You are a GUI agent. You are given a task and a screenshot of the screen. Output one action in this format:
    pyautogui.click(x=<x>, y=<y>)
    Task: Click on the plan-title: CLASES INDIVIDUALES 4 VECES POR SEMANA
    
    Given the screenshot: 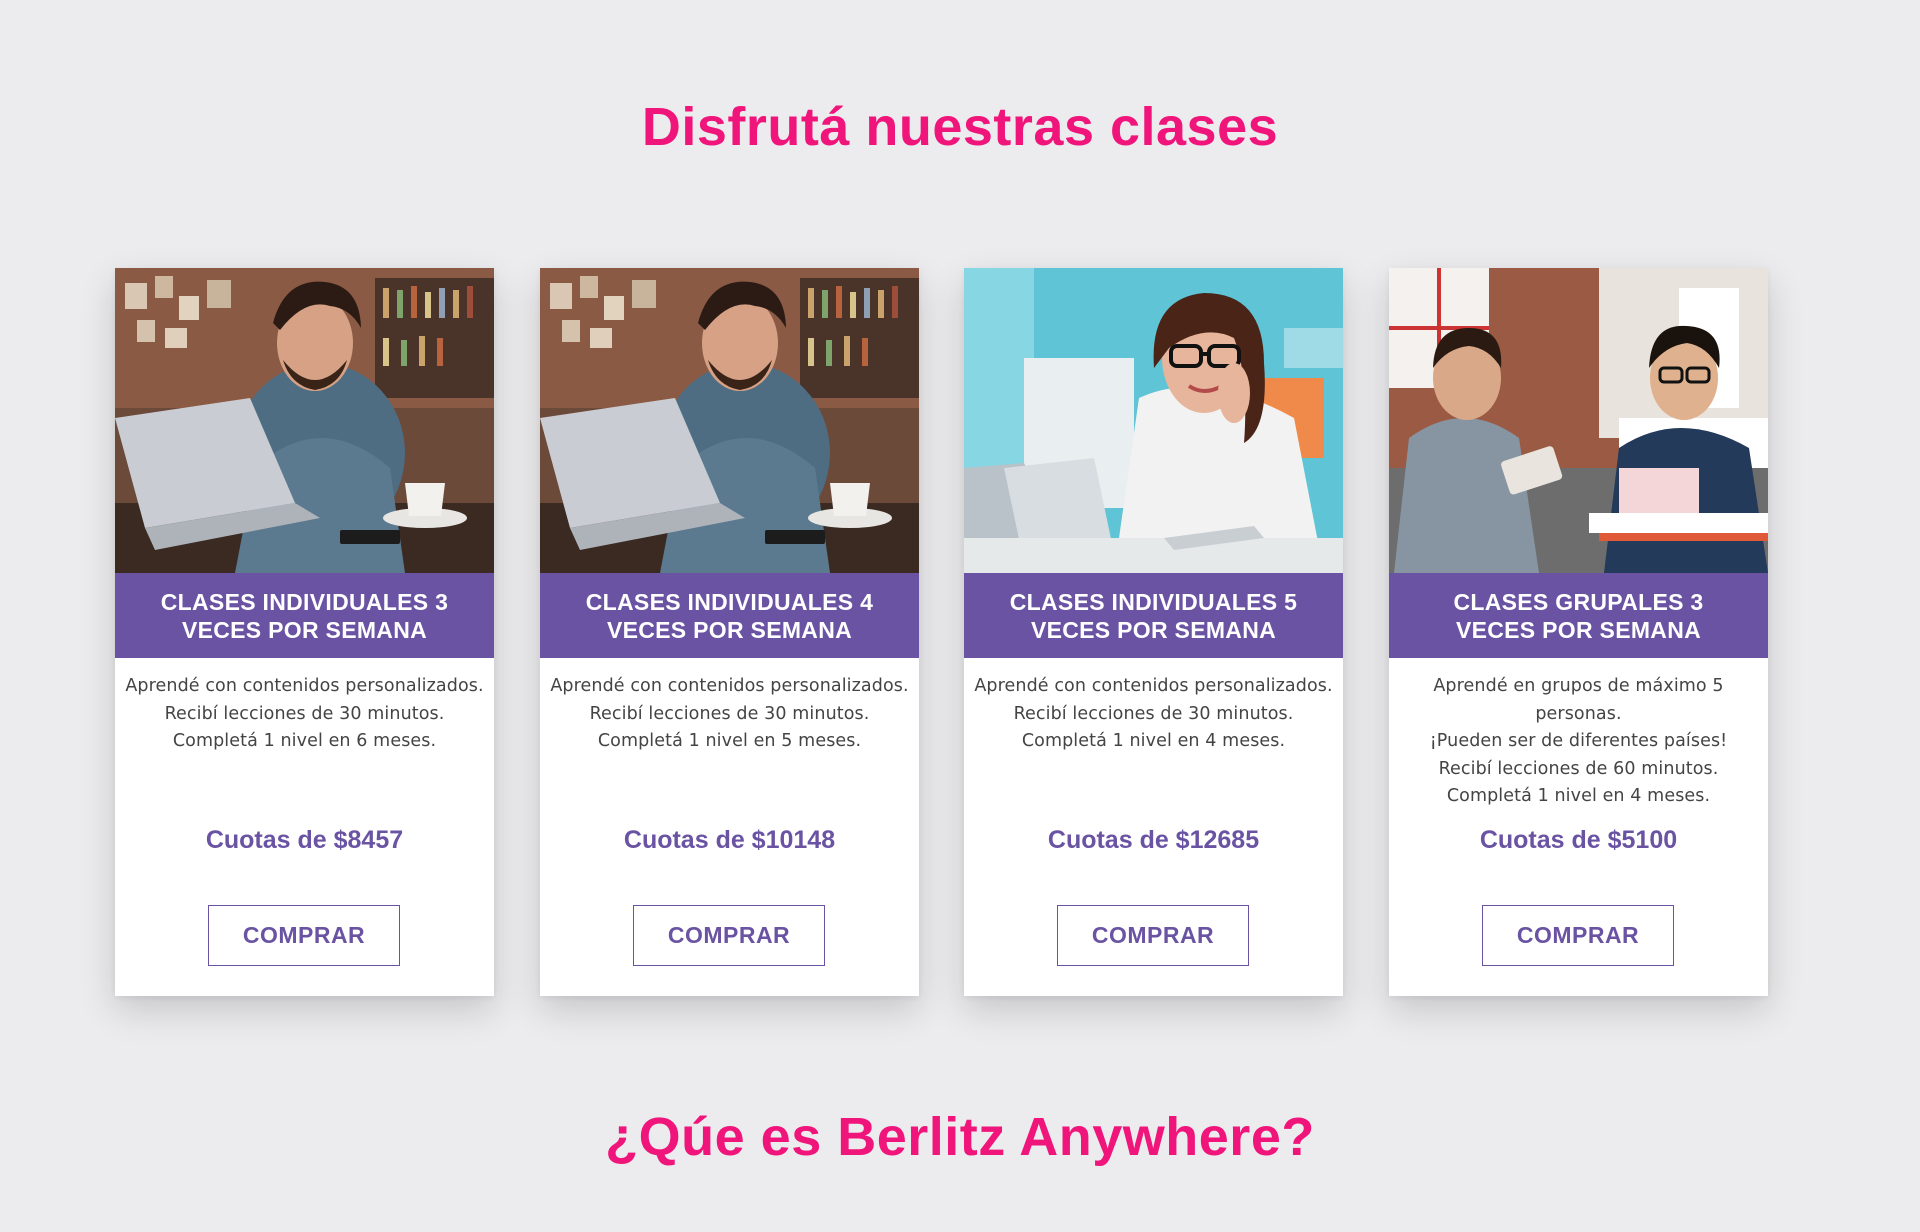 What is the action you would take?
    pyautogui.click(x=729, y=615)
    